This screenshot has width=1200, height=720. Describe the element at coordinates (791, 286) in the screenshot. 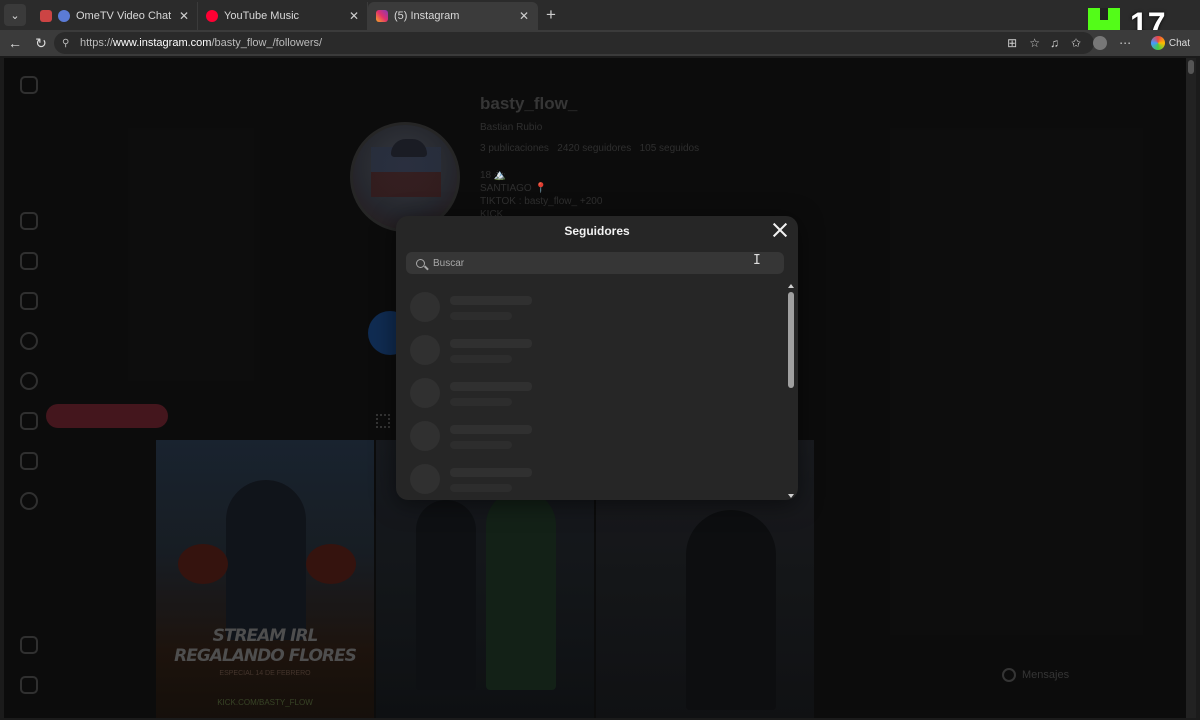

I see `scroll-up-arrow-icon` at that location.